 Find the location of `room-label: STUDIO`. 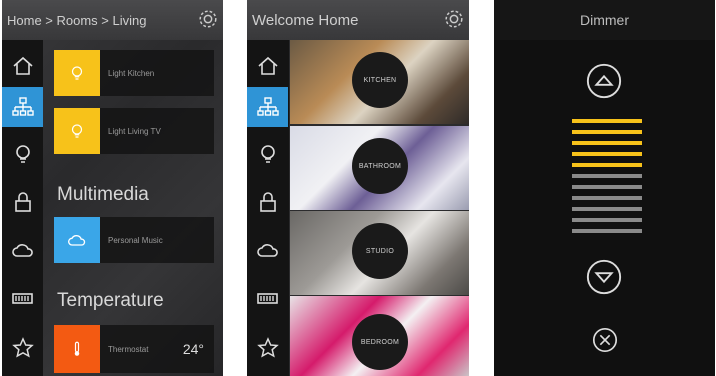

room-label: STUDIO is located at coordinates (380, 251).